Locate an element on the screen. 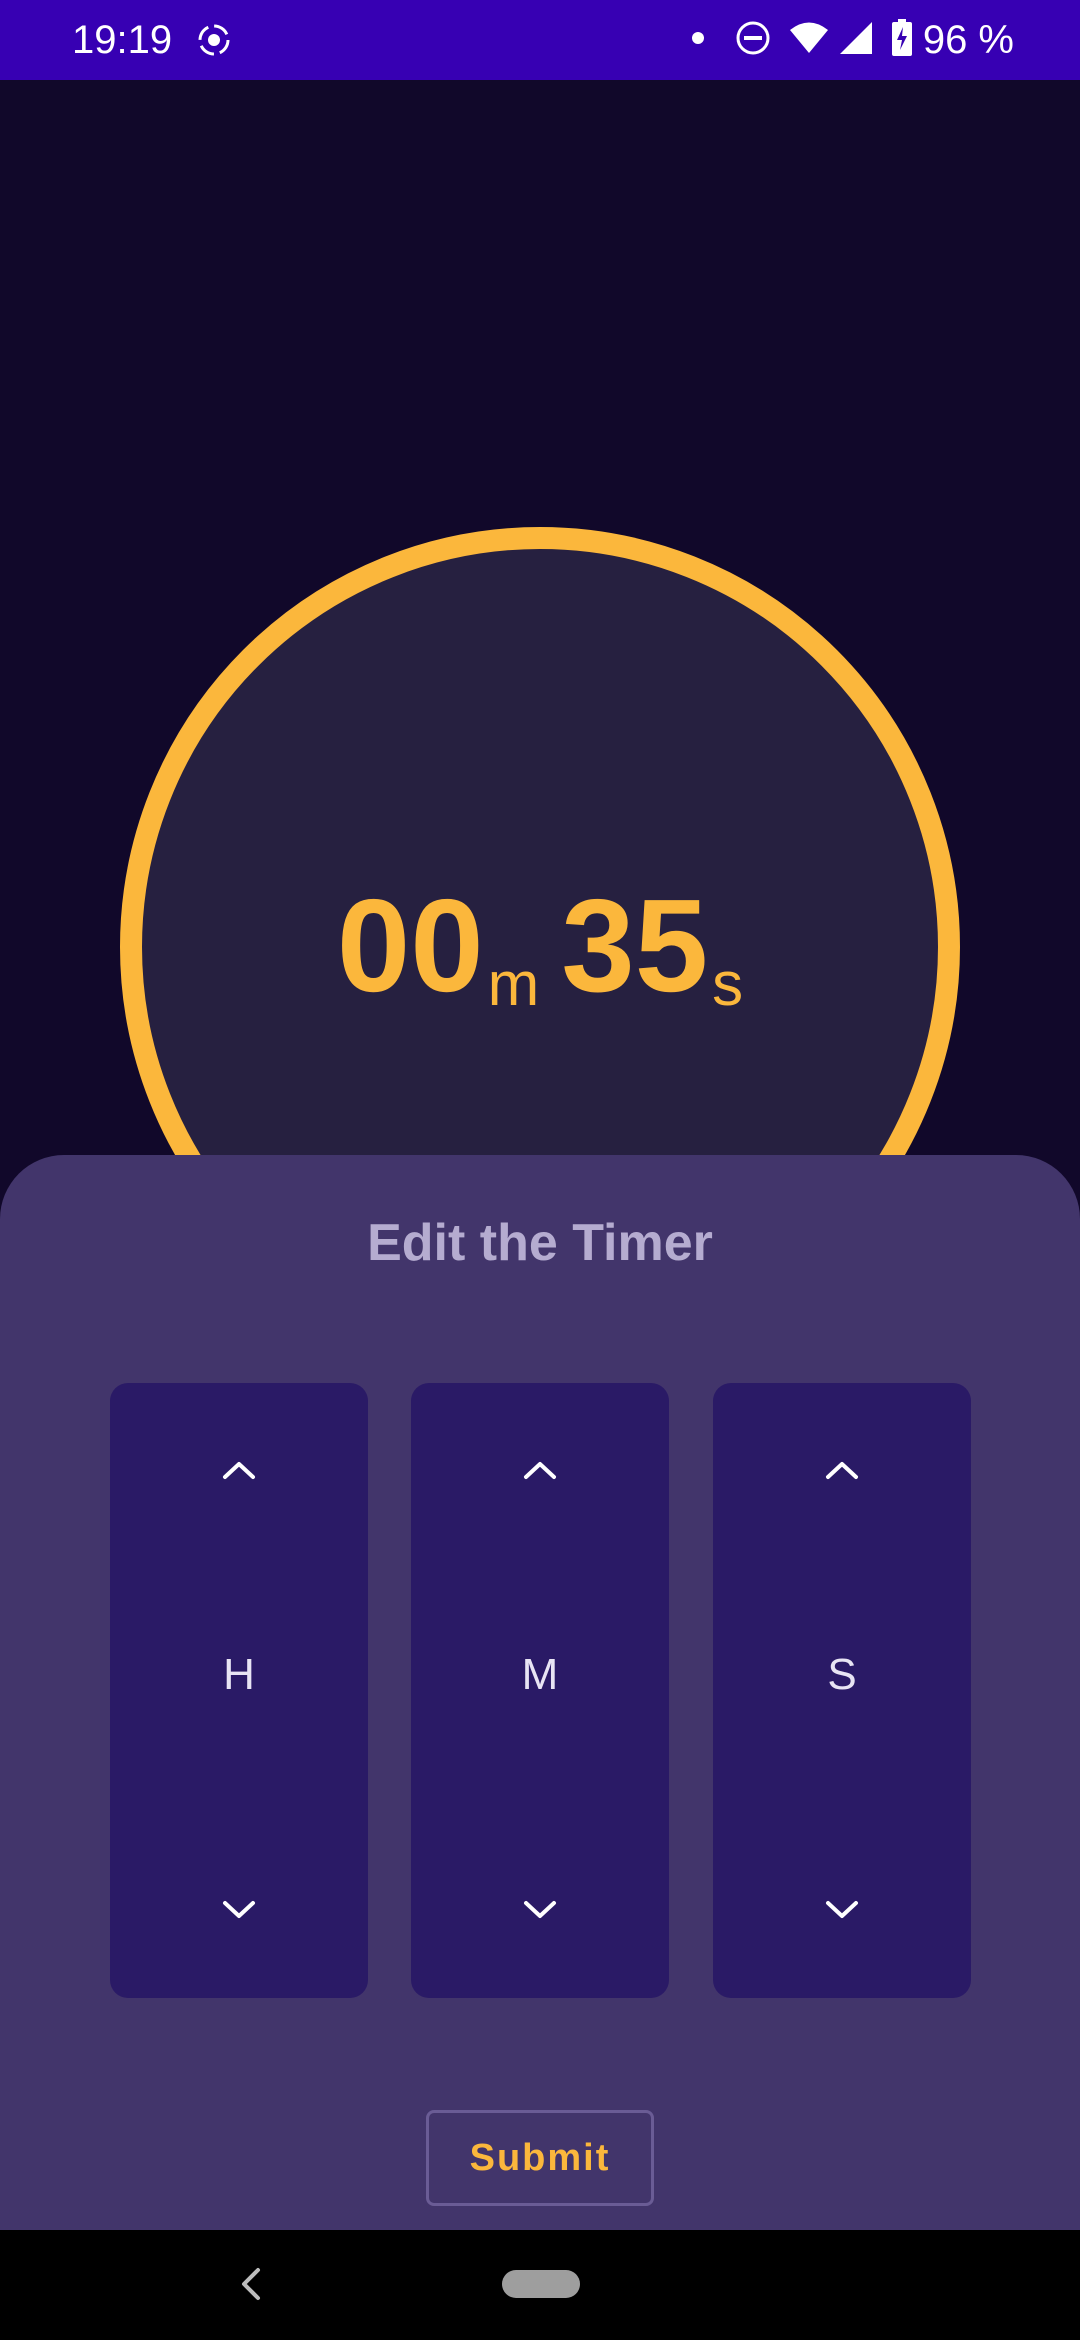 Image resolution: width=1080 pixels, height=2340 pixels. status-icons: 96 % is located at coordinates (843, 40).